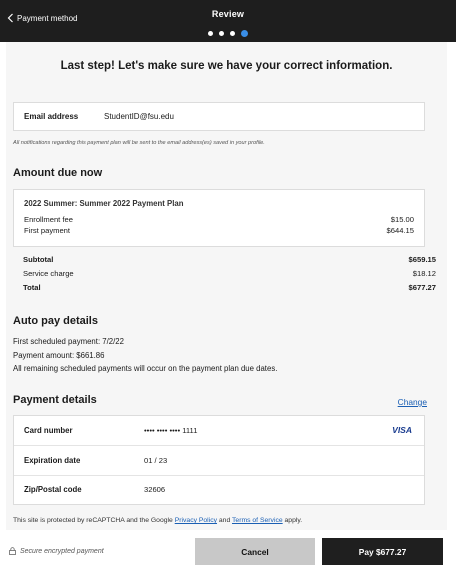 This screenshot has width=456, height=575. I want to click on change-payment-link: Change, so click(412, 402).